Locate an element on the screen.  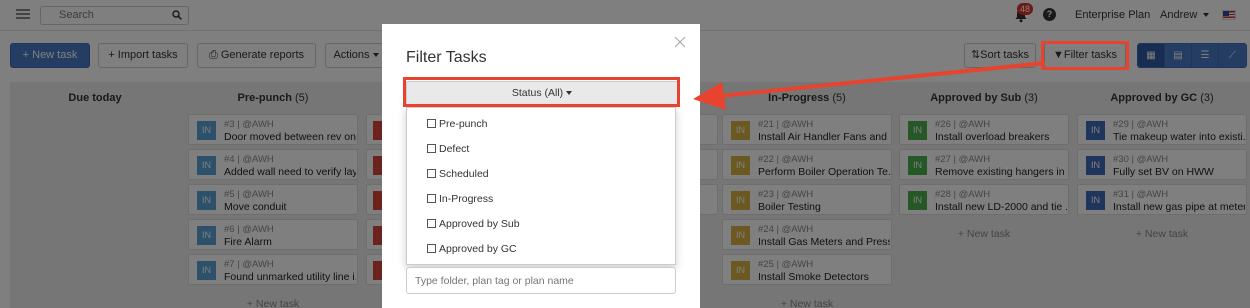
status-option-label: Defect is located at coordinates (454, 149).